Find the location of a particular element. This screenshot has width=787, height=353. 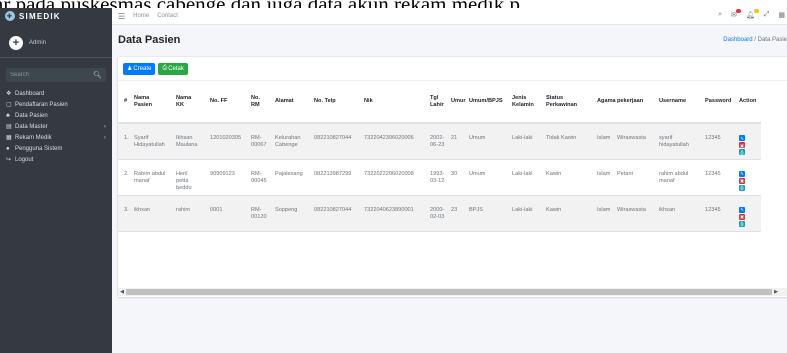

sidebar-item-content: ❖ Dashboard is located at coordinates (25, 94).